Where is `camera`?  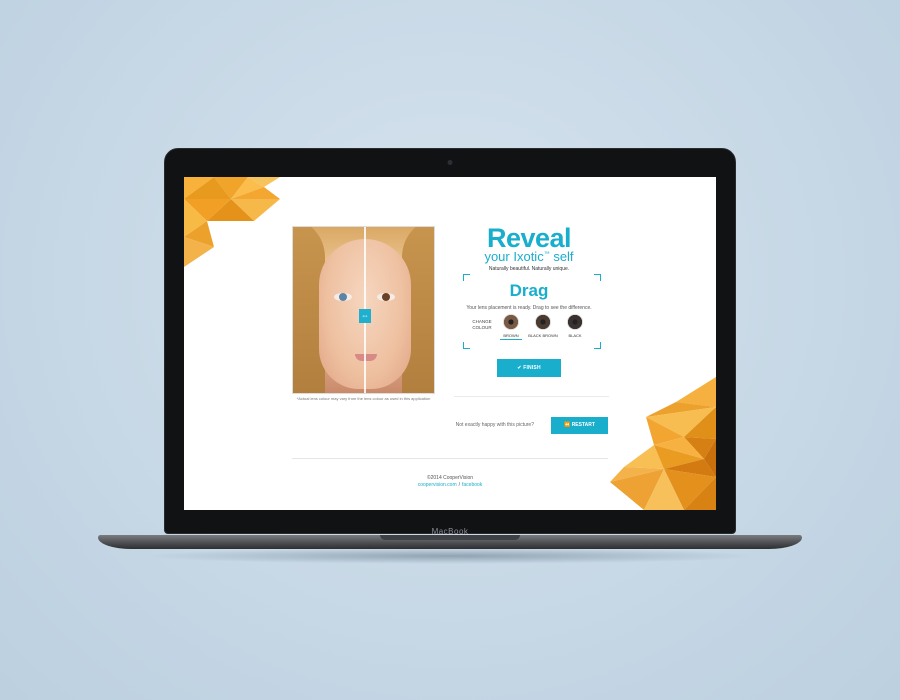 camera is located at coordinates (450, 162).